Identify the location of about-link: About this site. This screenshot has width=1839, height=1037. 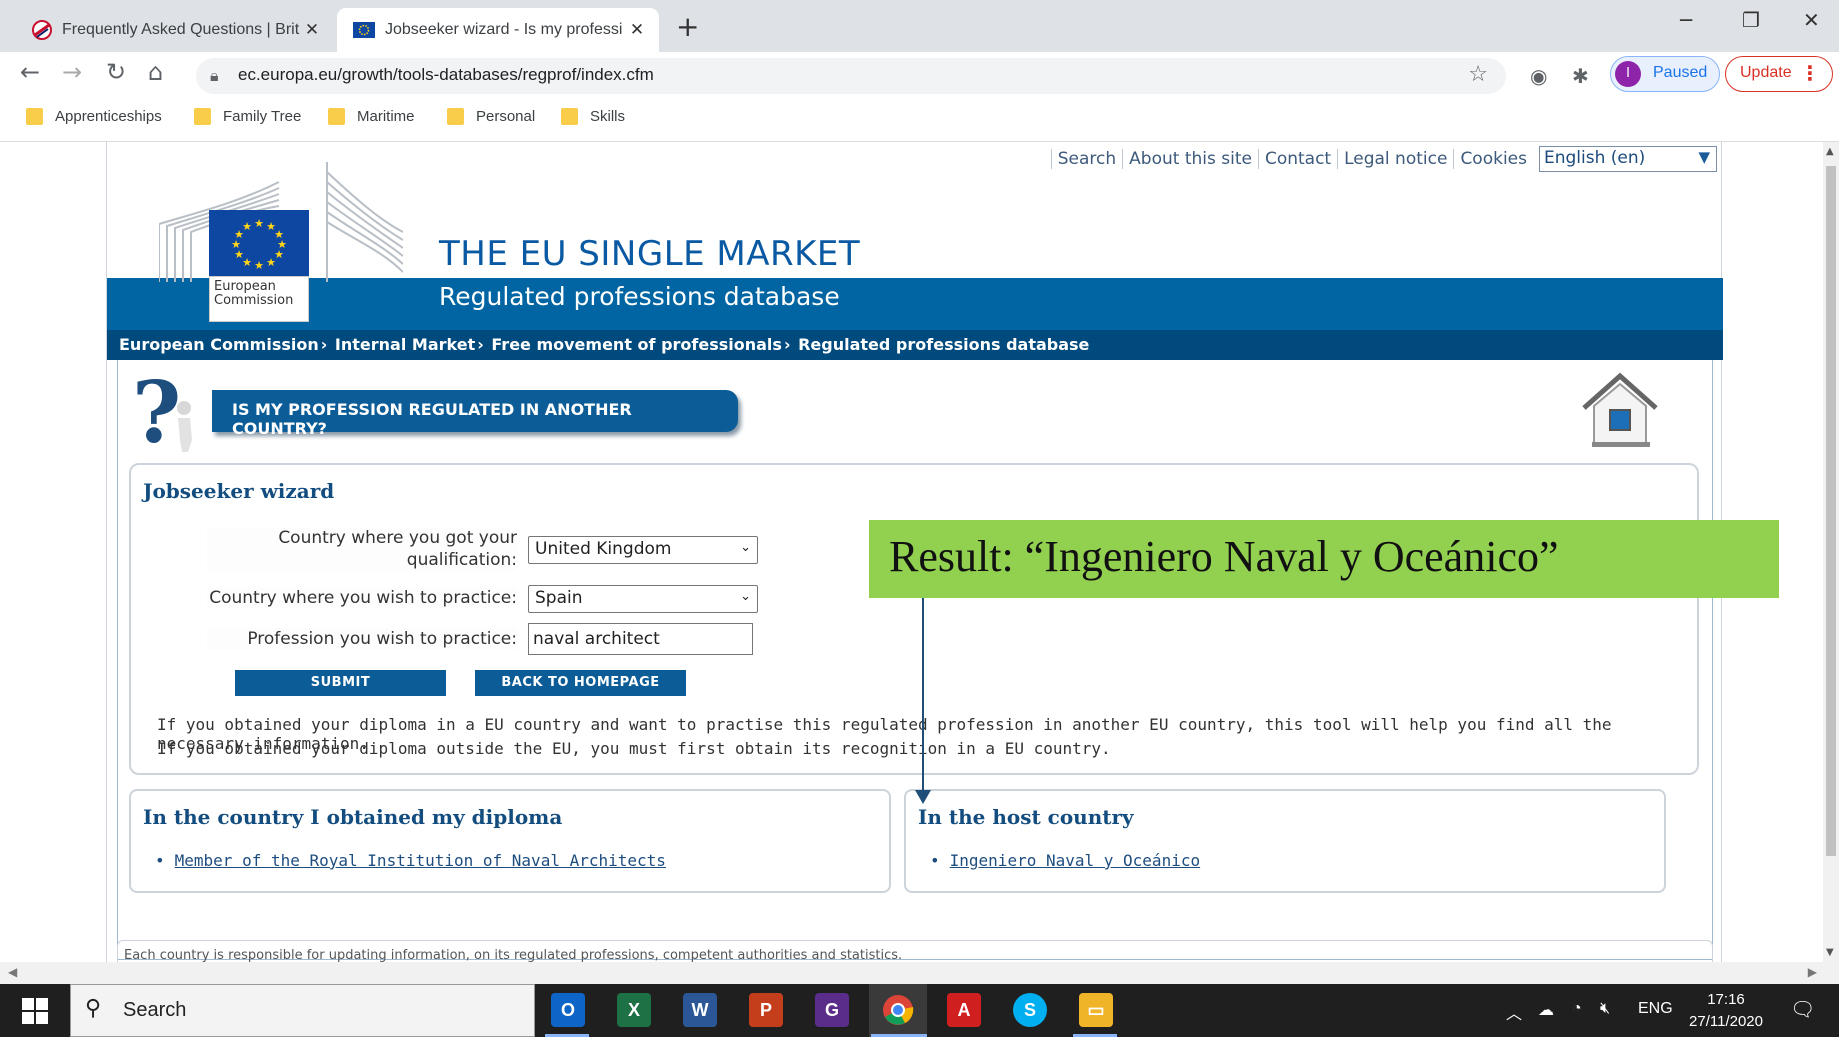
(1190, 159).